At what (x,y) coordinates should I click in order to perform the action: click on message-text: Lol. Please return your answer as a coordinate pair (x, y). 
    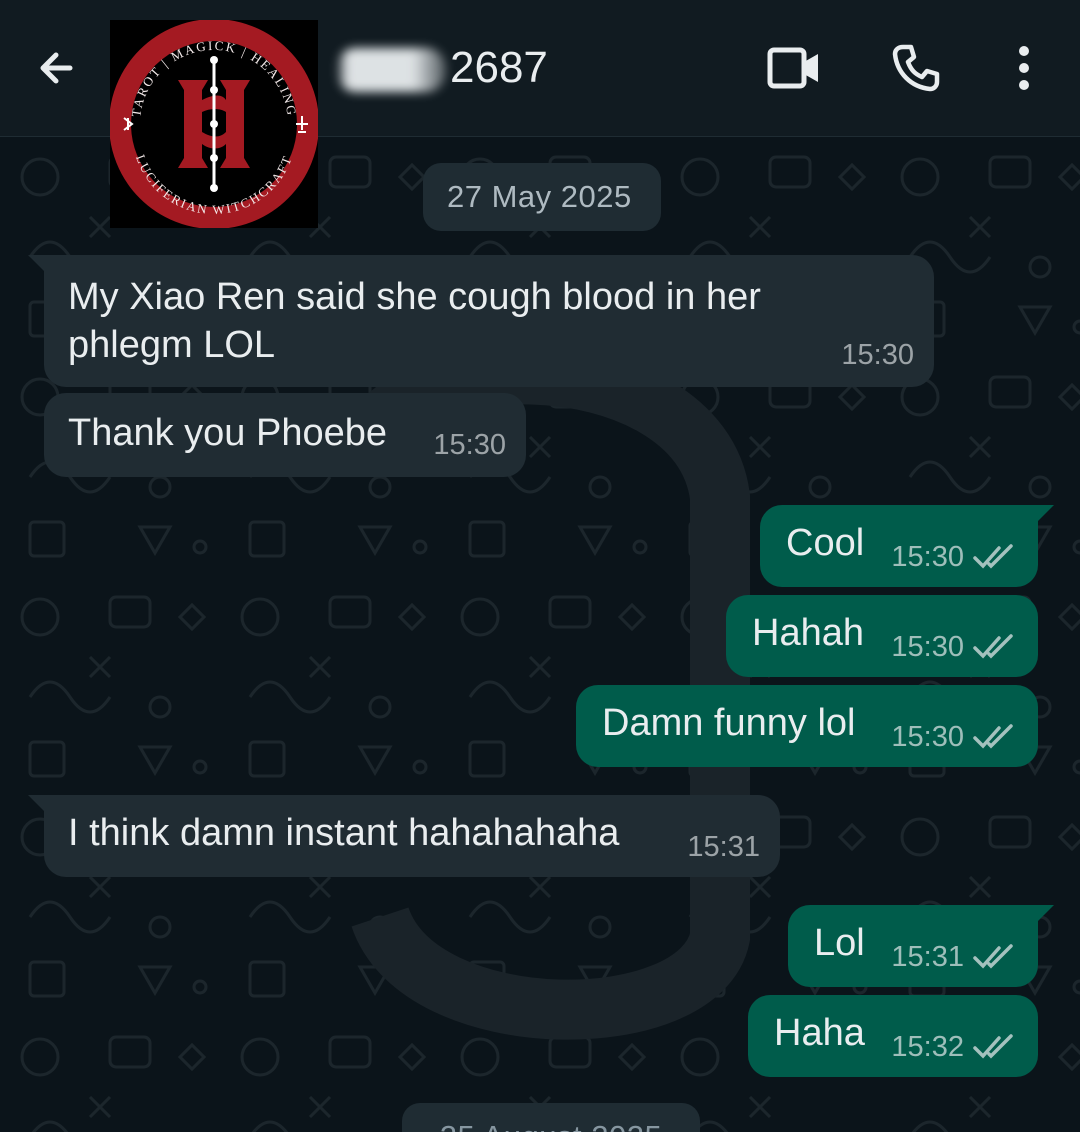
    Looking at the image, I should click on (839, 943).